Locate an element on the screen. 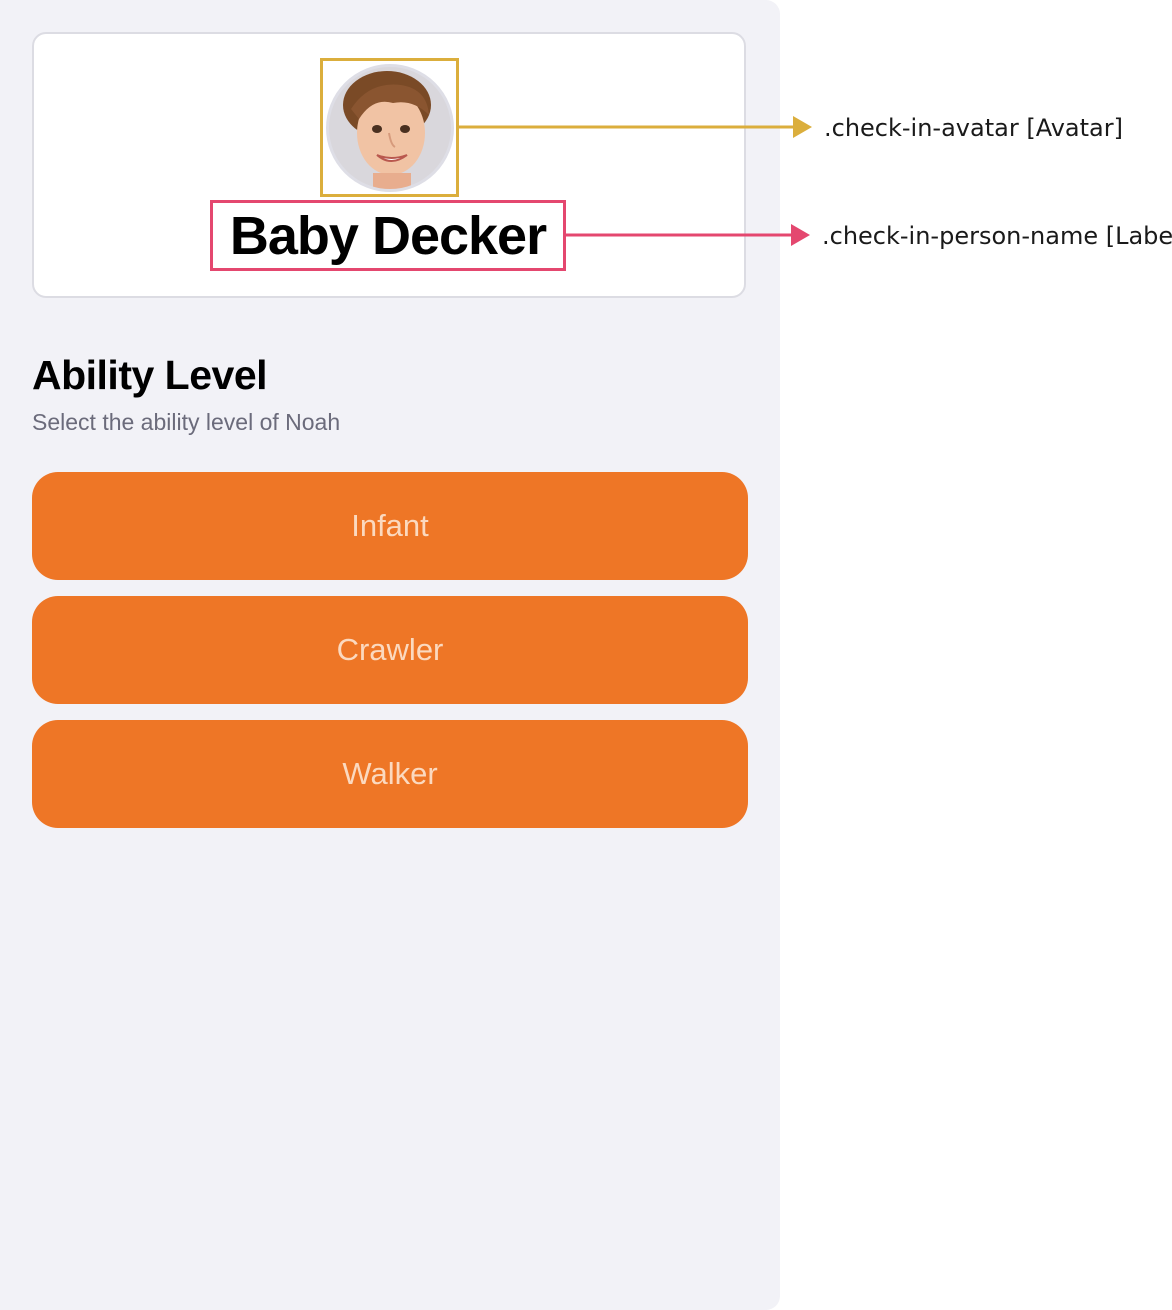  annotation-arrows is located at coordinates (635, 181).